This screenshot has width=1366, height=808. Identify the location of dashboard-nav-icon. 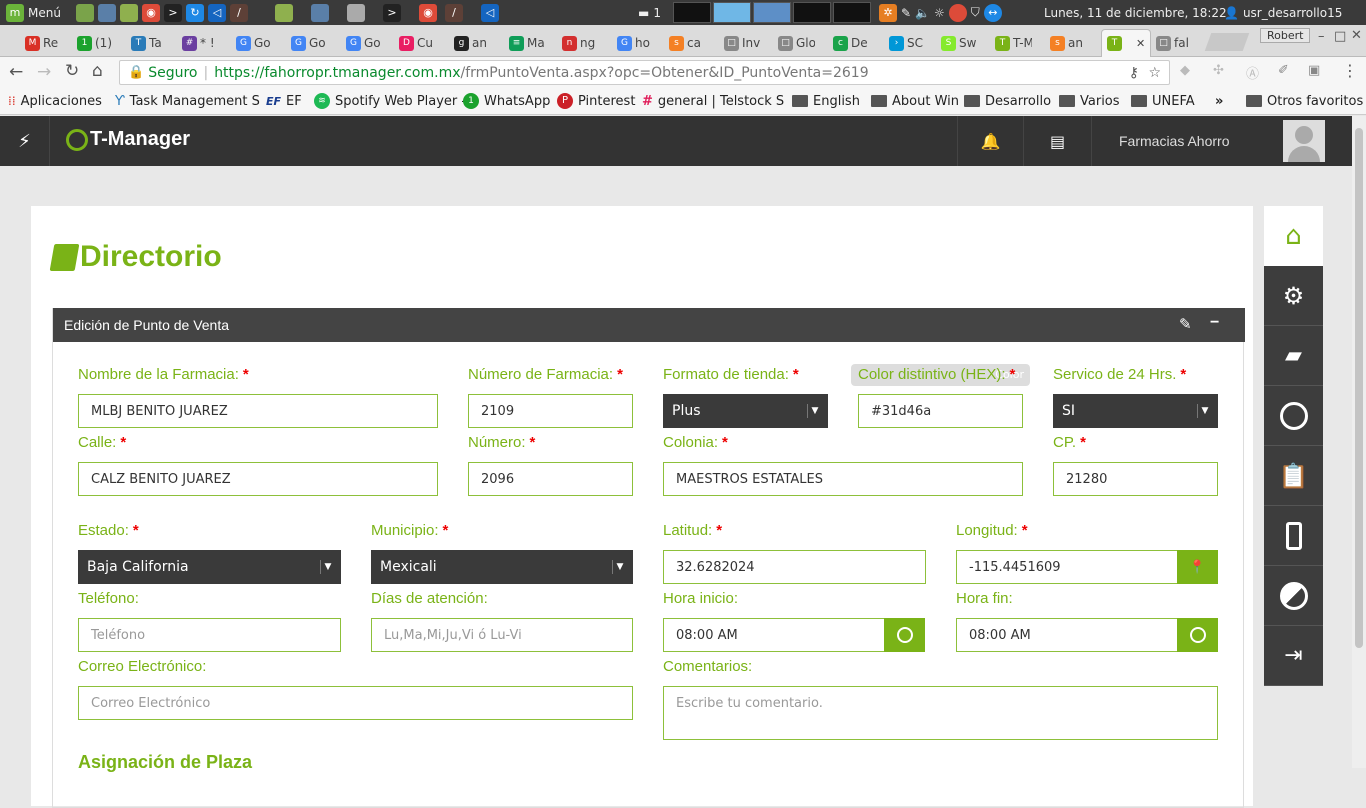
(1293, 416).